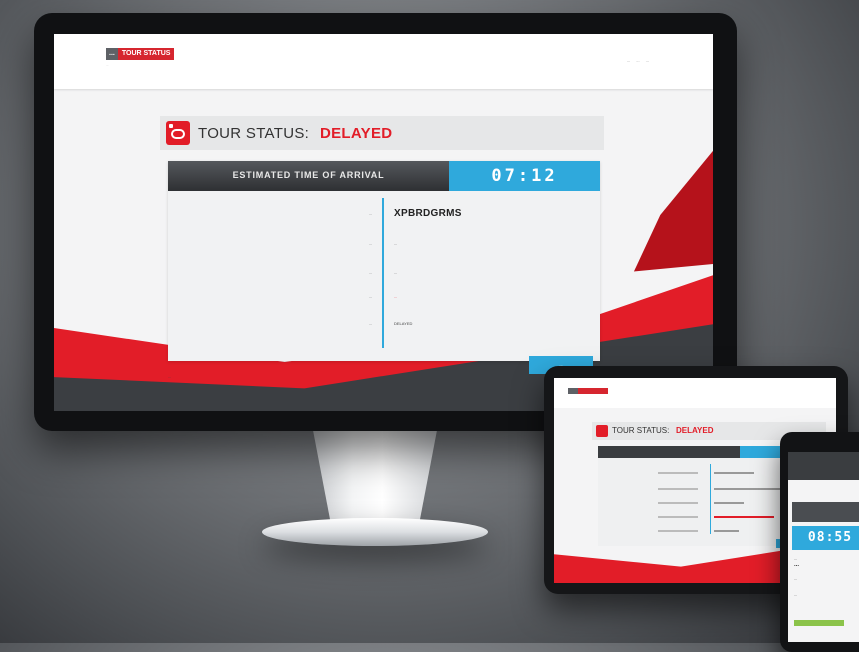 Image resolution: width=859 pixels, height=652 pixels. What do you see at coordinates (146, 54) in the screenshot?
I see `logo-wordmark: TOUR STATUS` at bounding box center [146, 54].